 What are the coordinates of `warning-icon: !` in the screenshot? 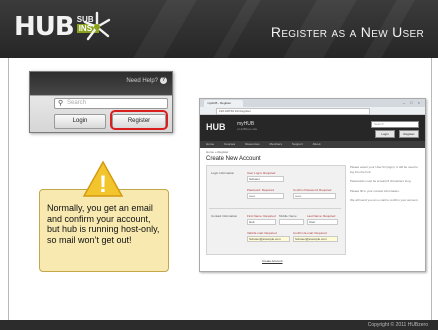 It's located at (103, 179).